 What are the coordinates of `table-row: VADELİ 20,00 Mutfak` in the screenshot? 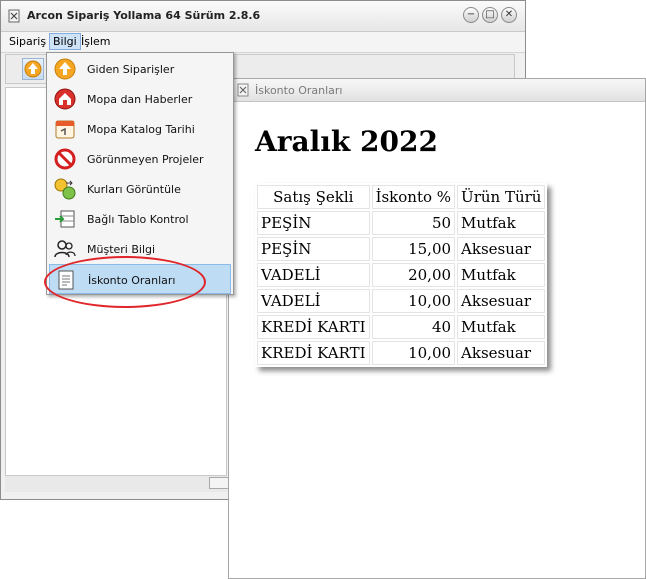 It's located at (401, 275).